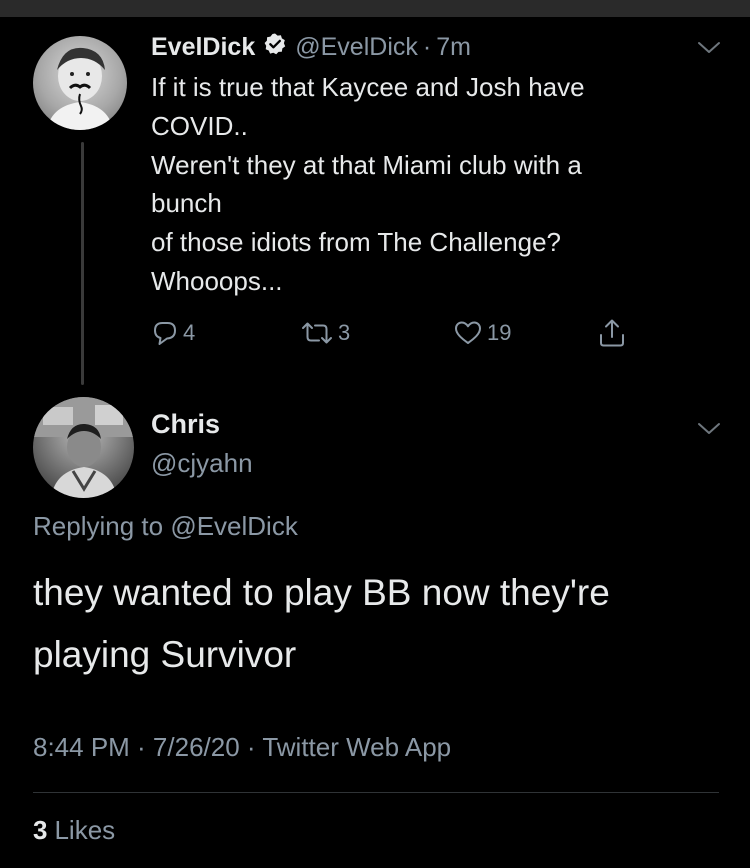  I want to click on tweet-timestamp: 7m, so click(453, 47).